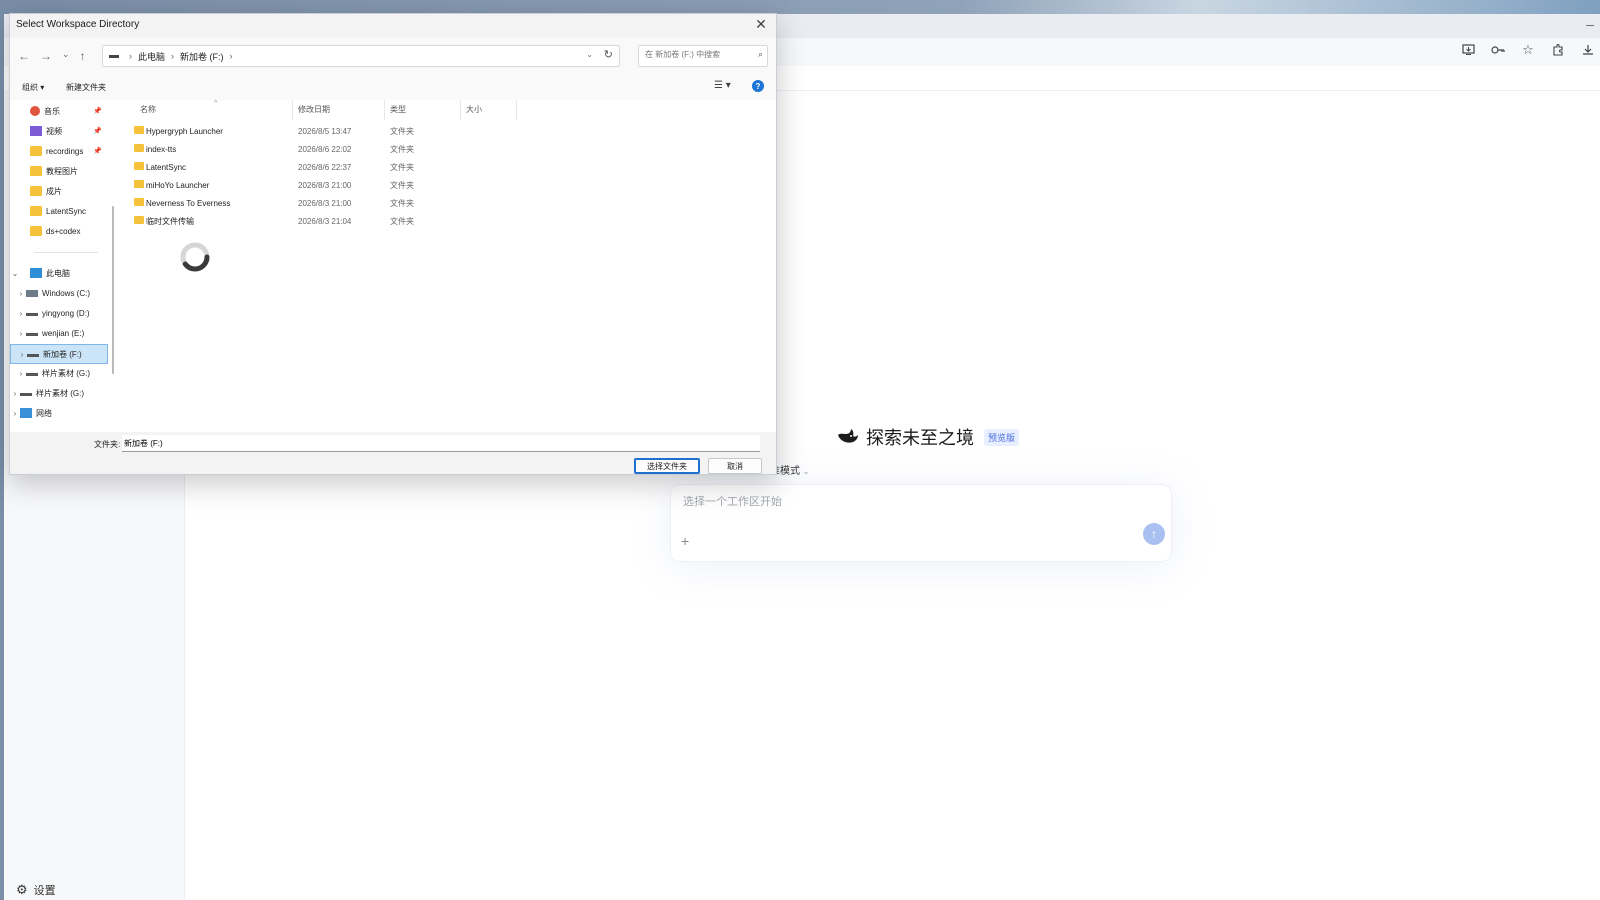  What do you see at coordinates (202, 56) in the screenshot?
I see `breadcrumb-drive-f: 新加卷 (F:)` at bounding box center [202, 56].